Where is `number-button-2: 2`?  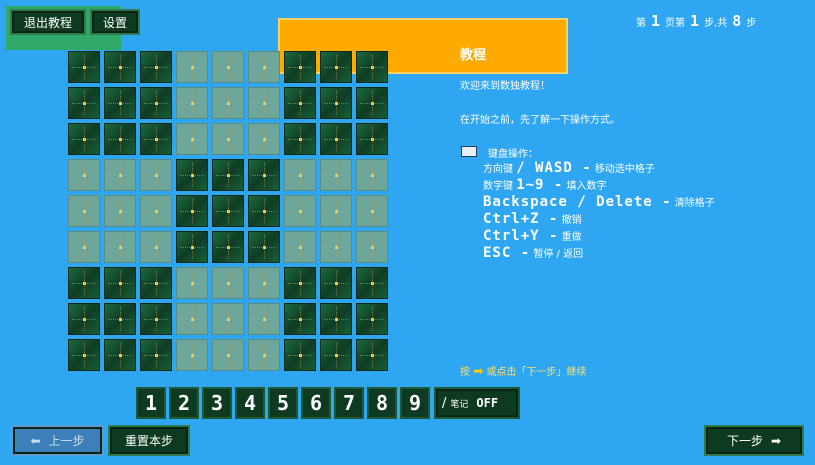
number-button-2: 2 is located at coordinates (184, 403).